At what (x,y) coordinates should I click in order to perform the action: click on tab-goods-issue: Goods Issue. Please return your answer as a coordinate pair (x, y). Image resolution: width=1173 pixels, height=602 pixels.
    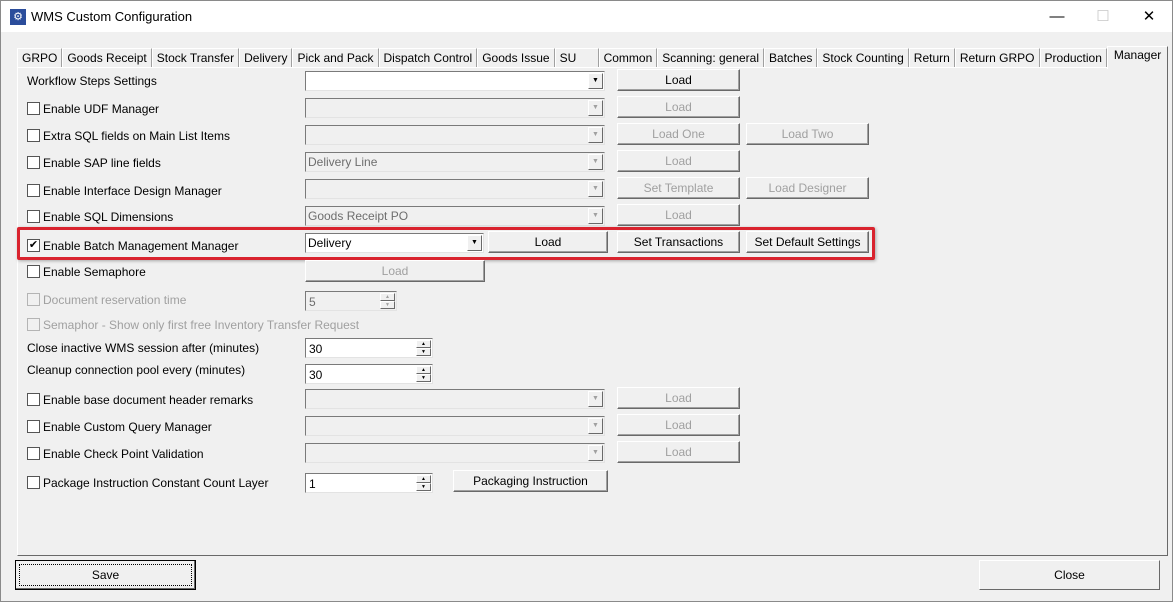
    Looking at the image, I should click on (516, 58).